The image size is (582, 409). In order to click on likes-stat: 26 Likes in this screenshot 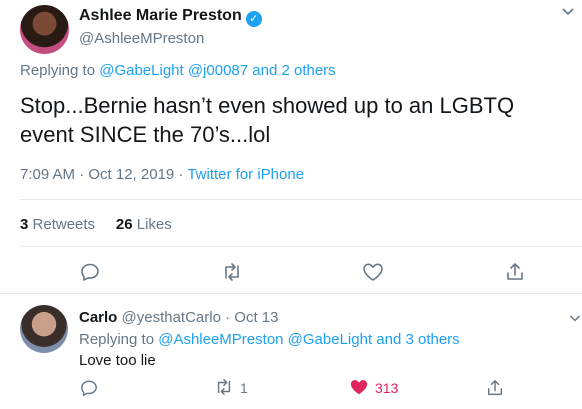, I will do `click(144, 224)`.